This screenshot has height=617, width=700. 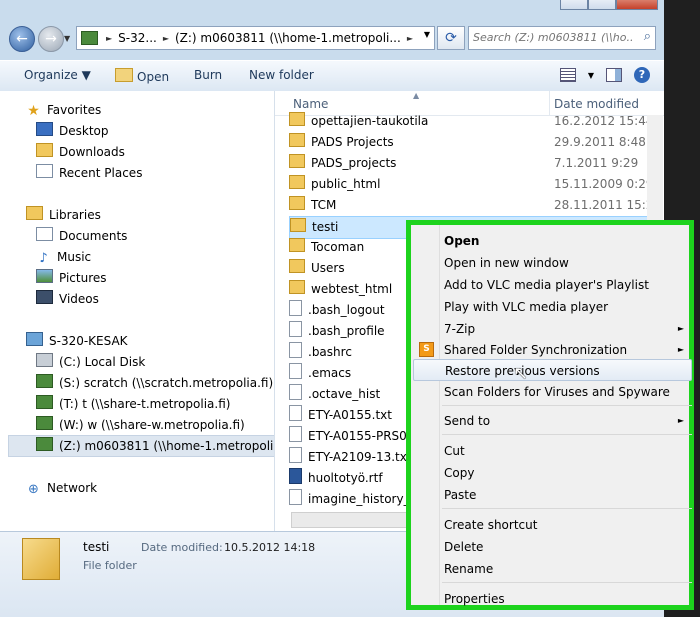 I want to click on help-icon: ?, so click(x=642, y=75).